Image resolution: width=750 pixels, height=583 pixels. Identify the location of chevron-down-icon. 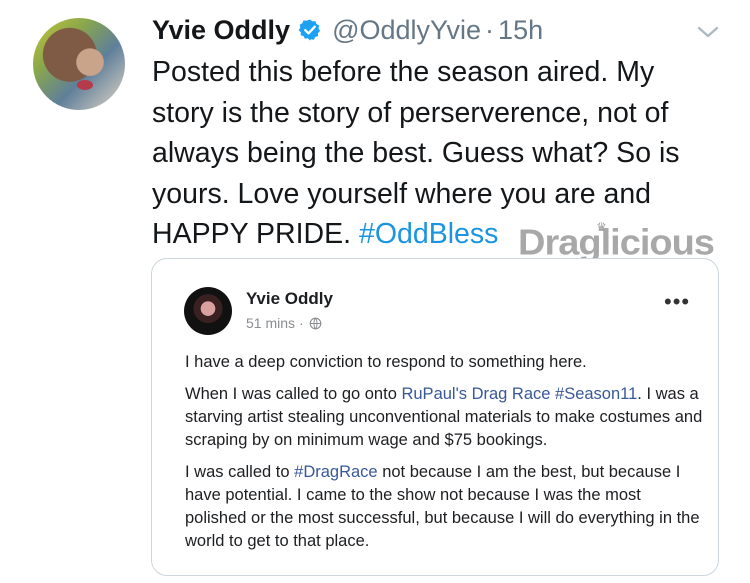
(708, 32).